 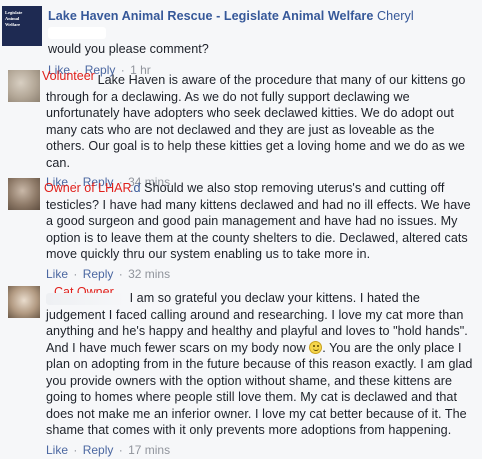 What do you see at coordinates (149, 450) in the screenshot?
I see `timestamp: 17 mins` at bounding box center [149, 450].